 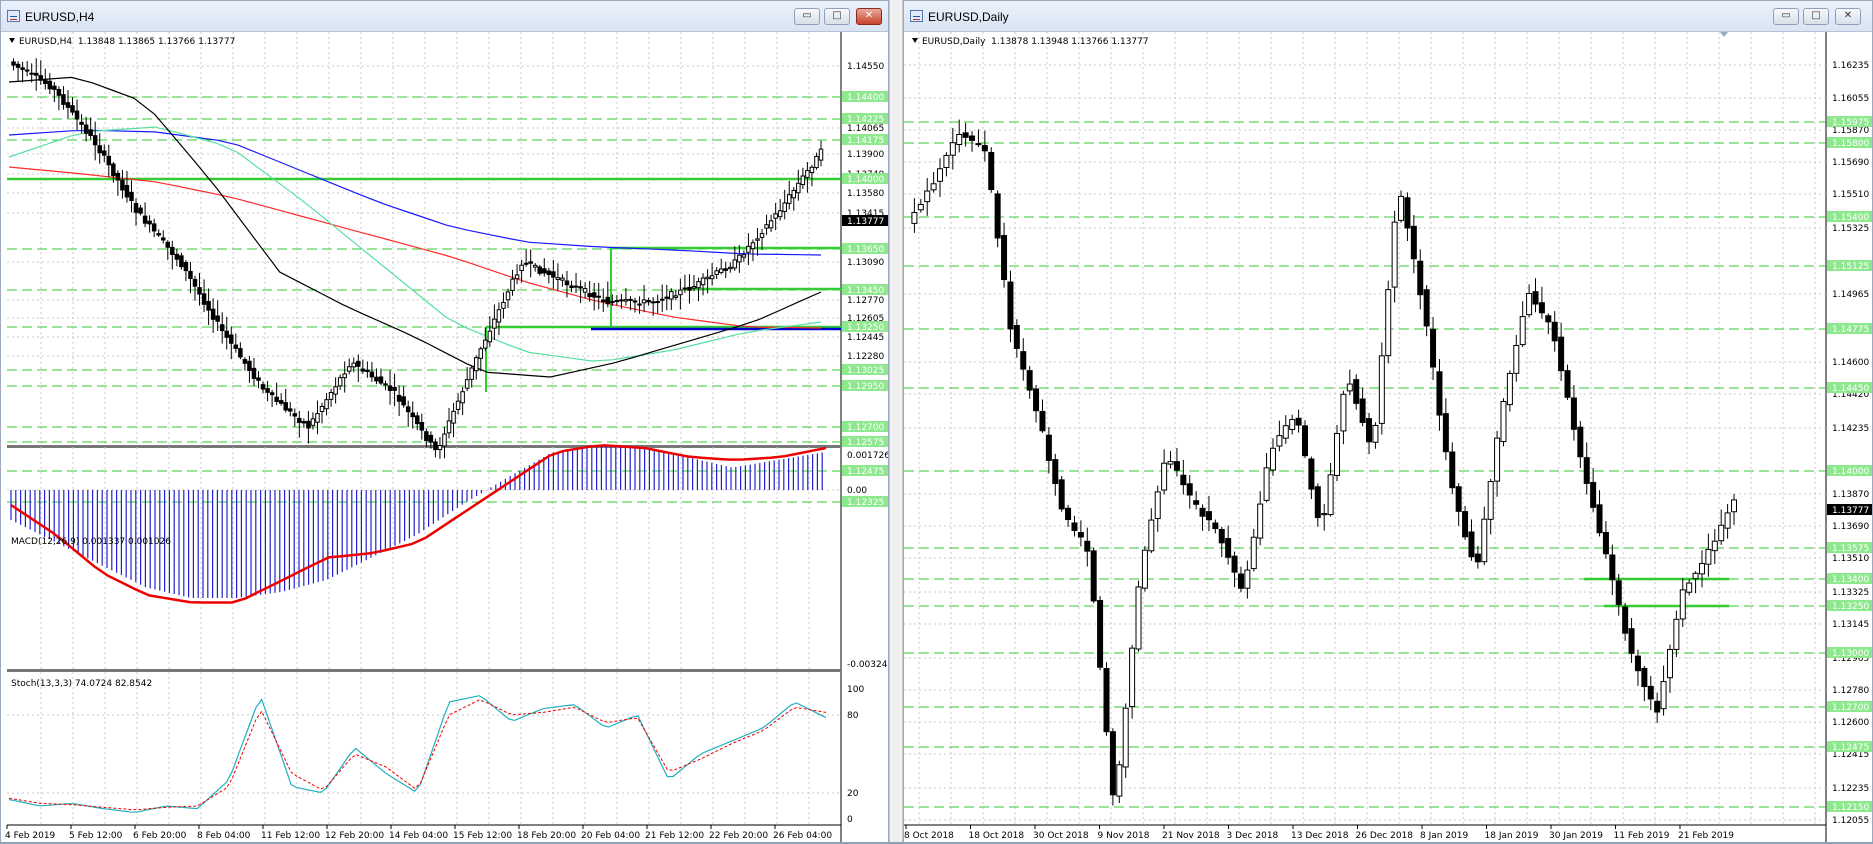 I want to click on stoch-scale-label: 0, so click(x=850, y=820).